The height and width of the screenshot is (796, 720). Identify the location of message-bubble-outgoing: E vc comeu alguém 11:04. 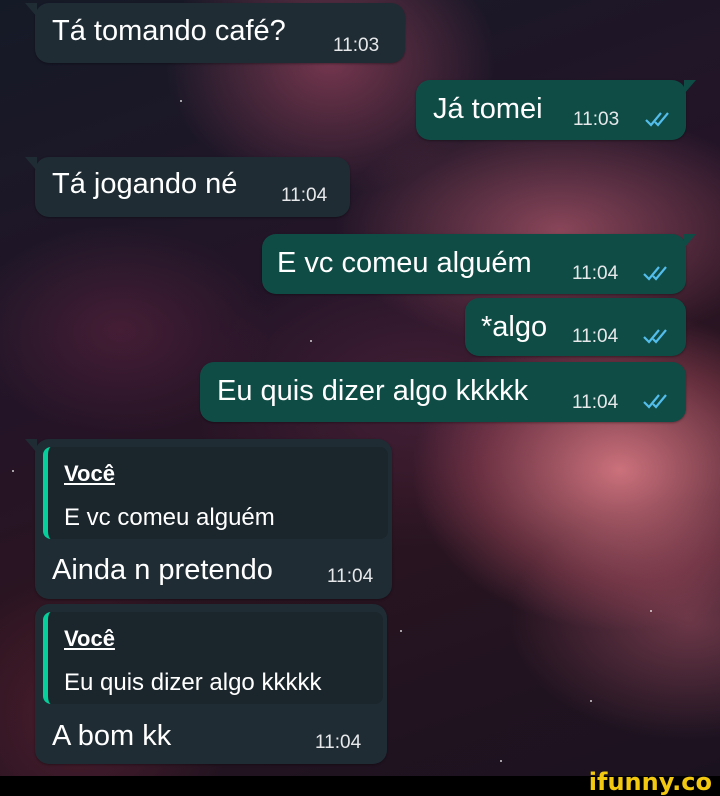
(479, 264).